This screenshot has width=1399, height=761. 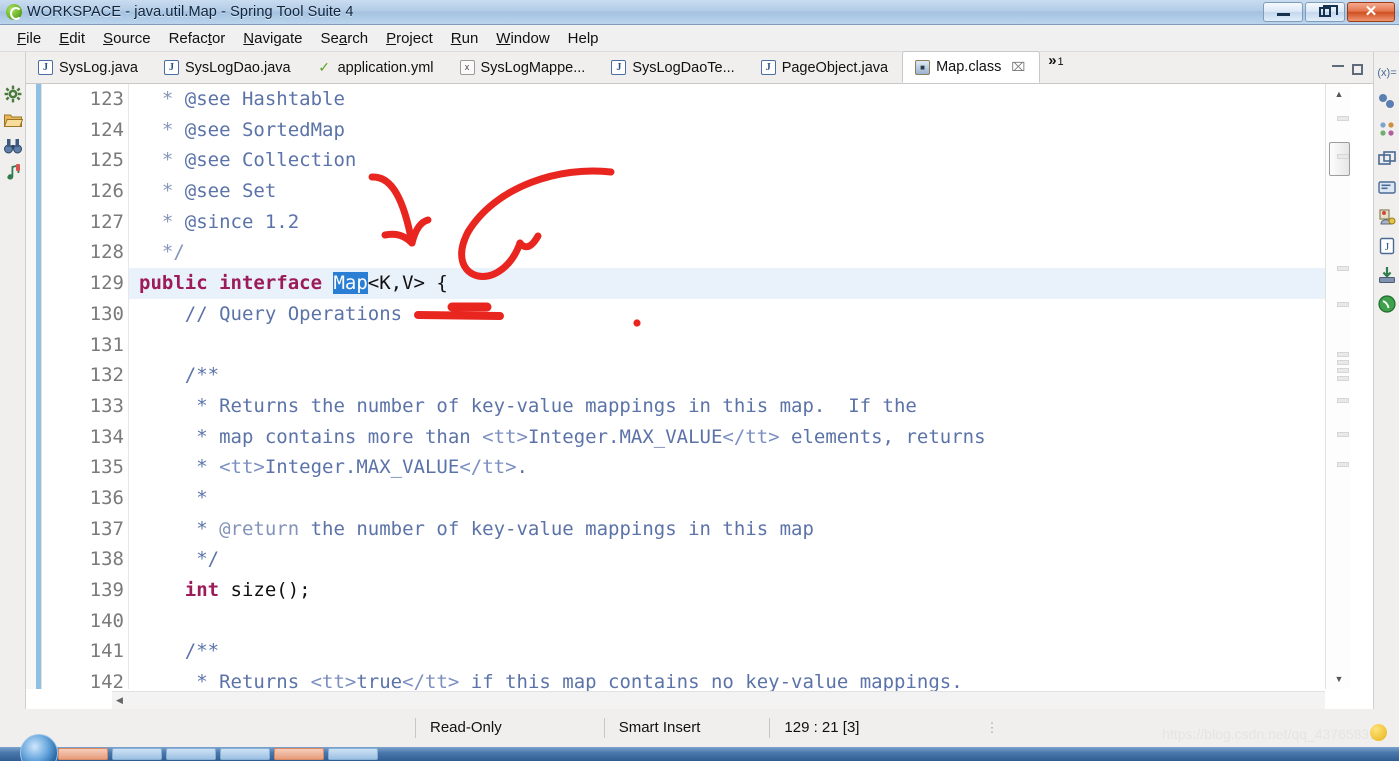 I want to click on menu-source: Source, so click(x=127, y=38).